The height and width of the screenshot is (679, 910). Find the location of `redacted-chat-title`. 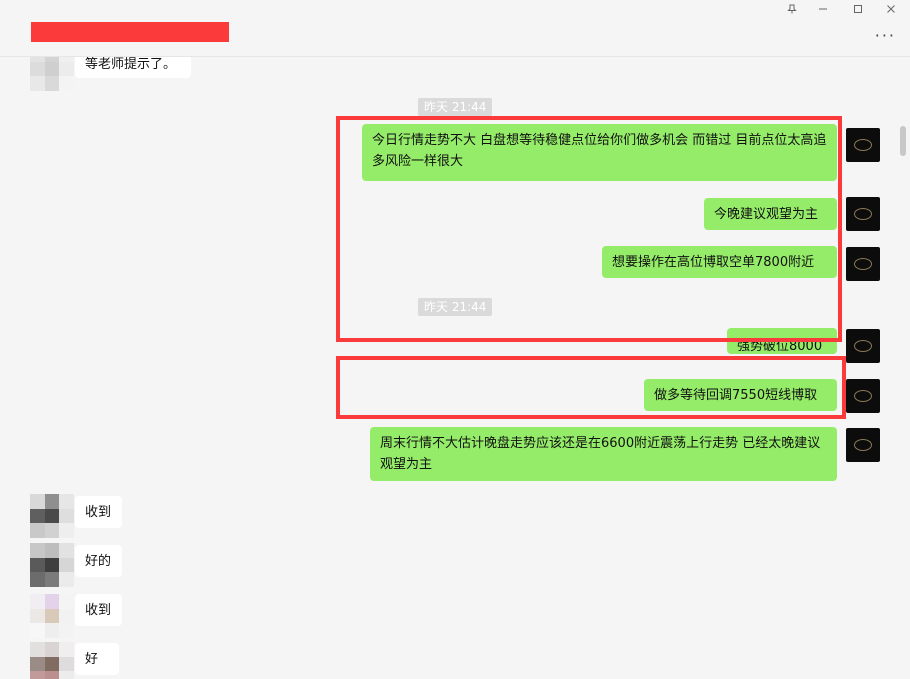

redacted-chat-title is located at coordinates (130, 32).